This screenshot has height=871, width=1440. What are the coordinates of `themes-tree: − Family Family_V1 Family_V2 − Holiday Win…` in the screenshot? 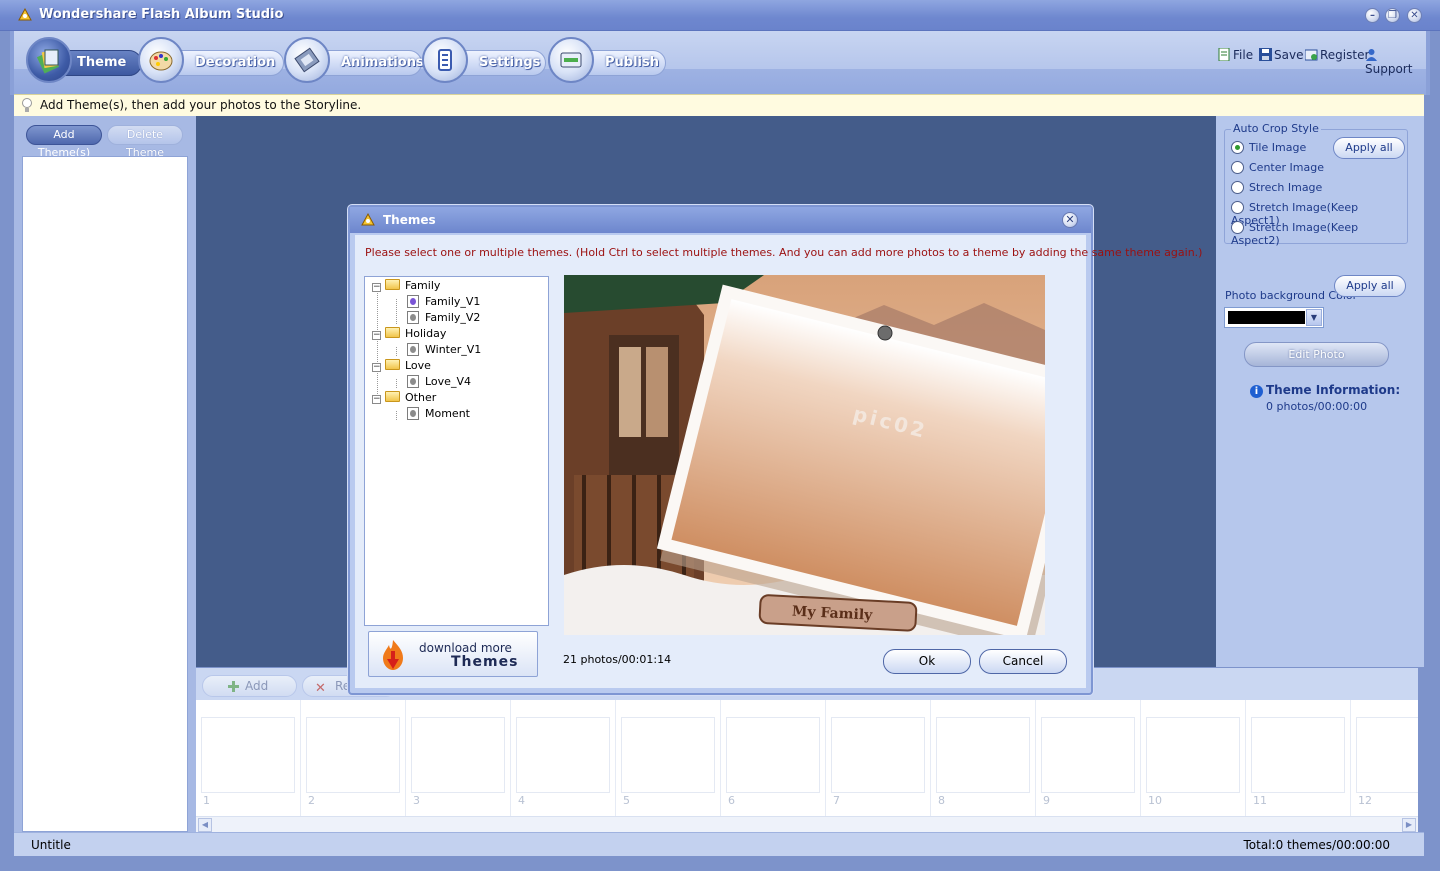 It's located at (456, 451).